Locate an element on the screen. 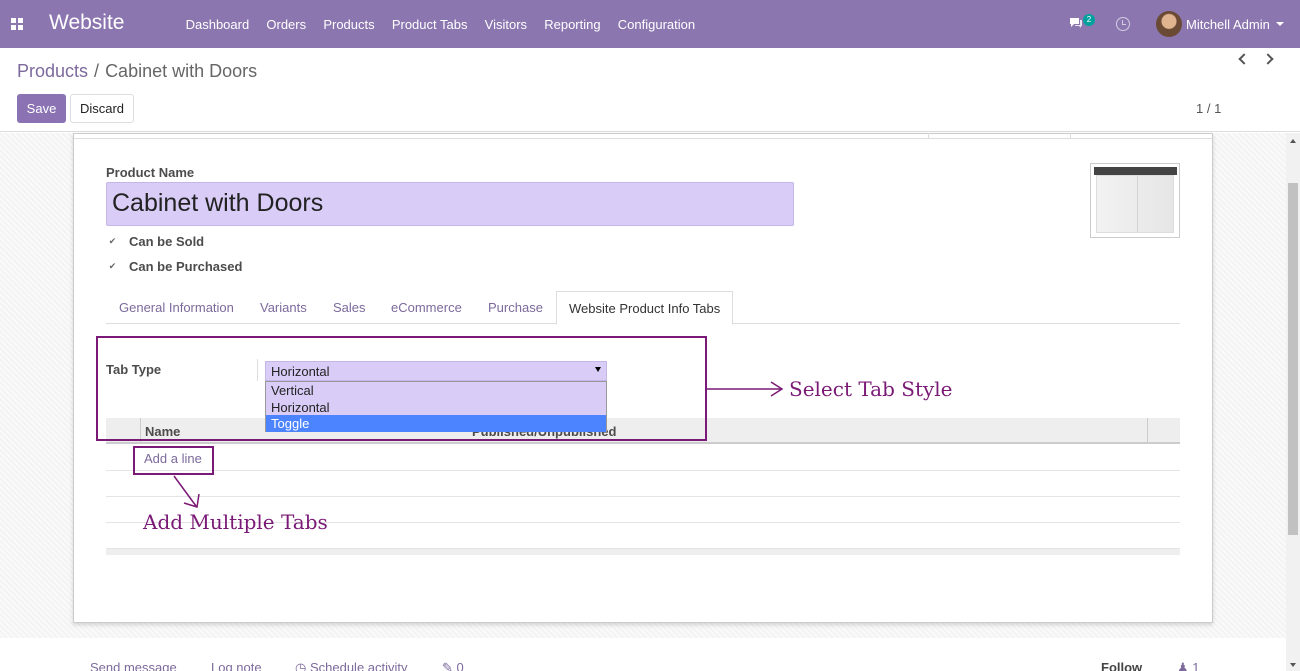 This screenshot has height=671, width=1300. log-note-button: Log note is located at coordinates (236, 665).